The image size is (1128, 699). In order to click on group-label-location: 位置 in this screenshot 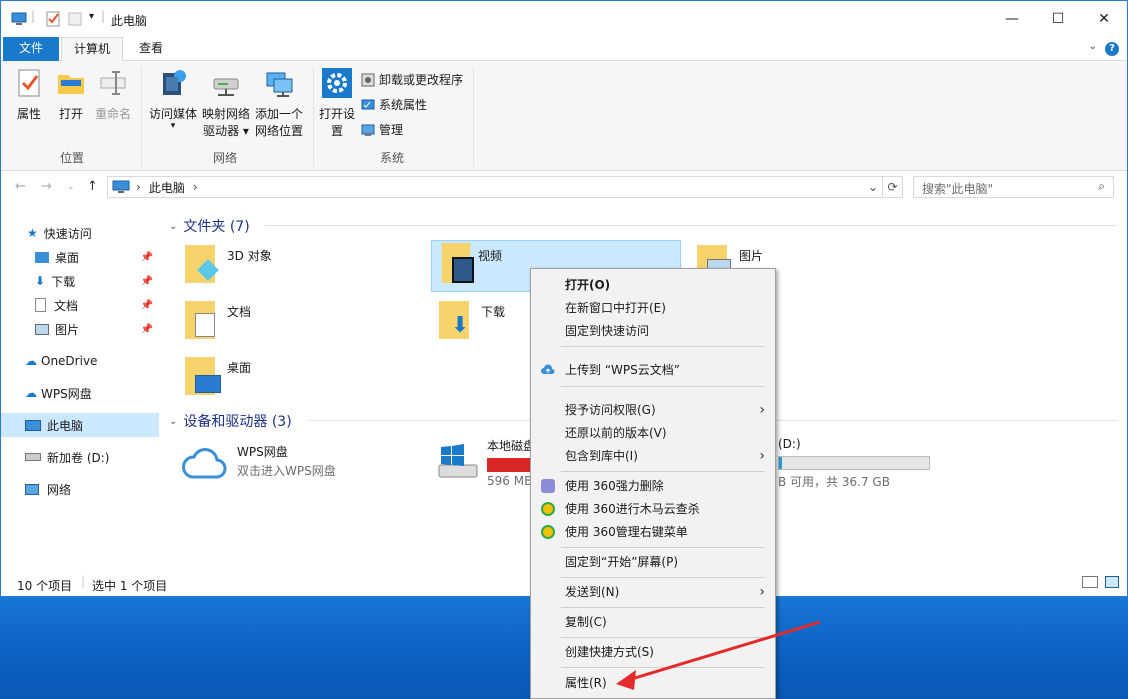, I will do `click(72, 158)`.